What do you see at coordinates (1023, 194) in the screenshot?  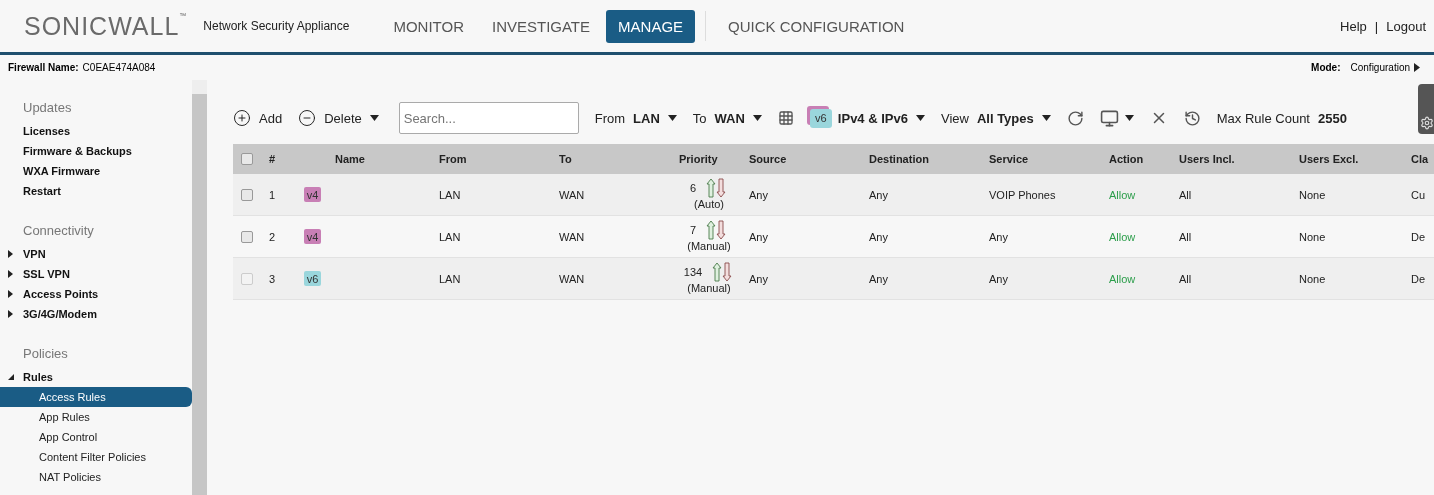 I see `table-cell-text: VOIP Phones` at bounding box center [1023, 194].